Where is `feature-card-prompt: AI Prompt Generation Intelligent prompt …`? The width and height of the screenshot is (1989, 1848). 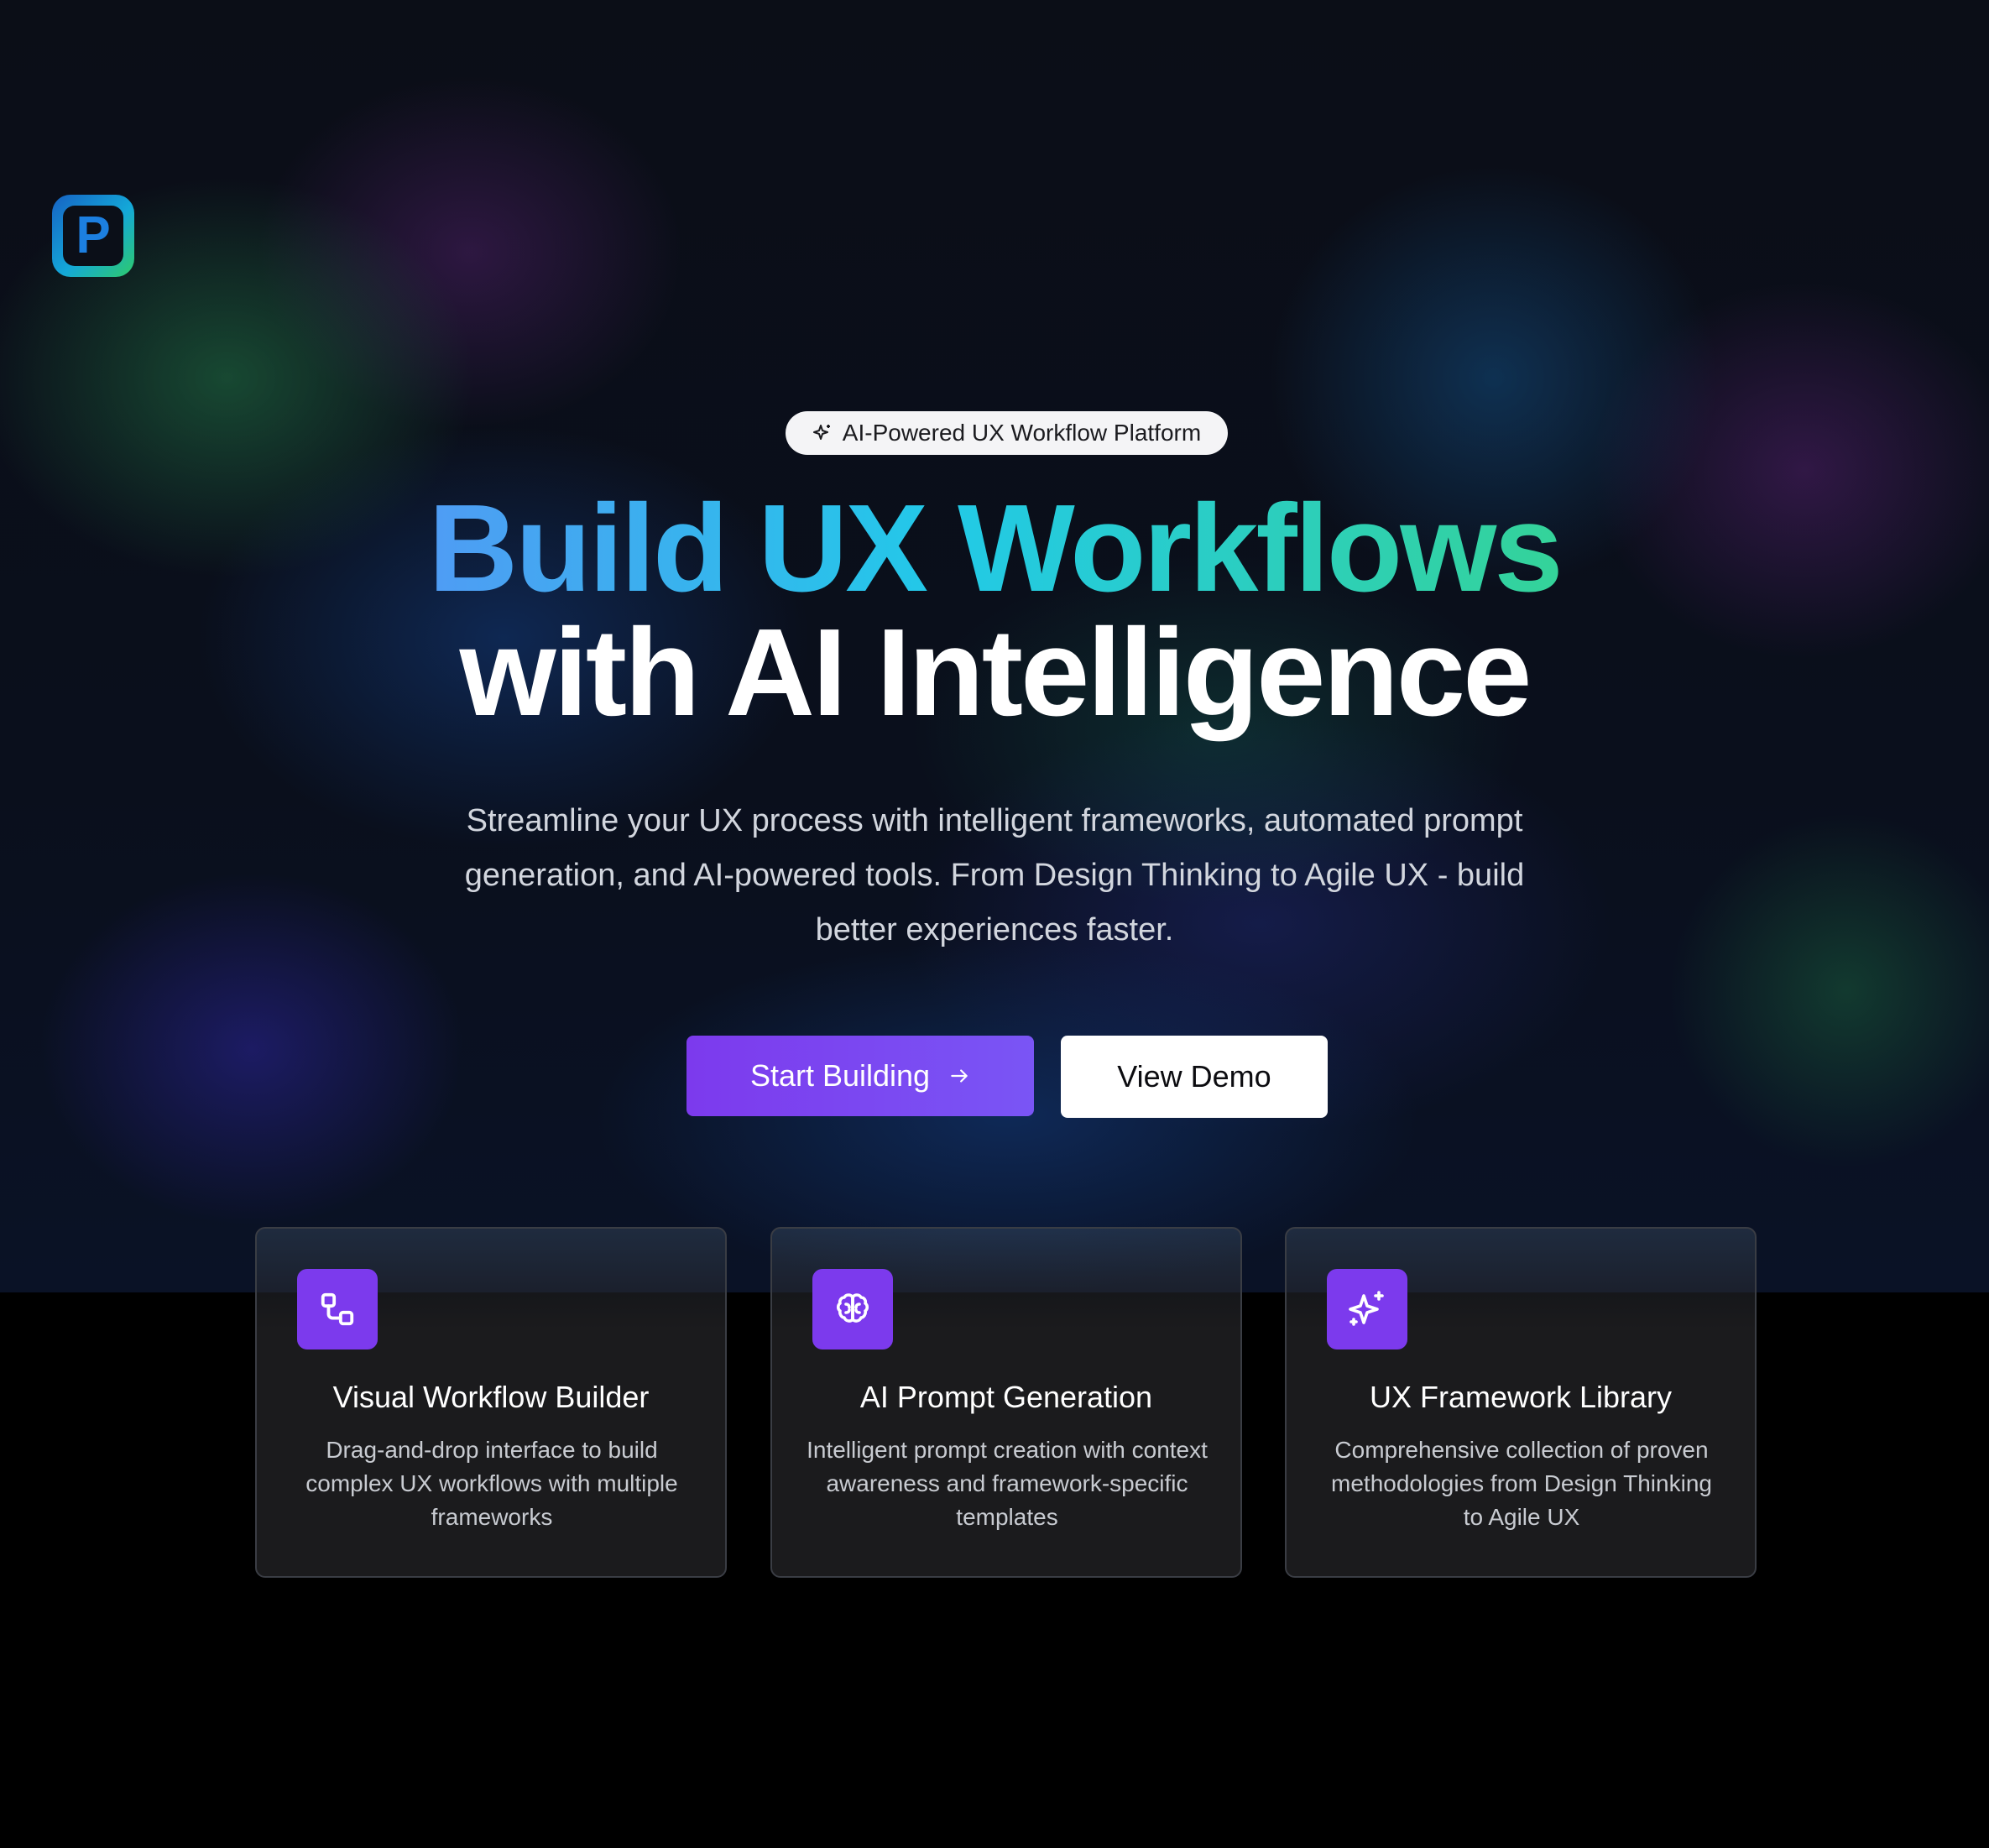
feature-card-prompt: AI Prompt Generation Intelligent prompt … is located at coordinates (1006, 1402).